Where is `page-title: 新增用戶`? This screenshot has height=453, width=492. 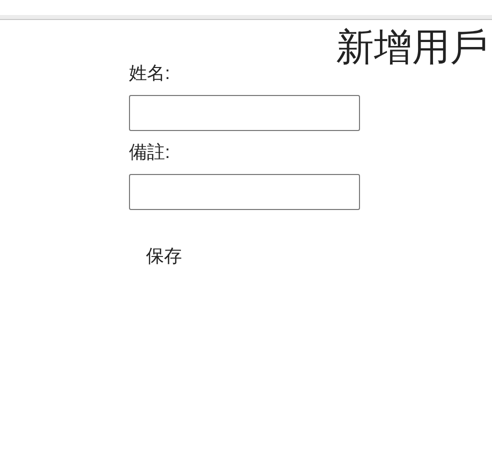 page-title: 新增用戶 is located at coordinates (412, 48).